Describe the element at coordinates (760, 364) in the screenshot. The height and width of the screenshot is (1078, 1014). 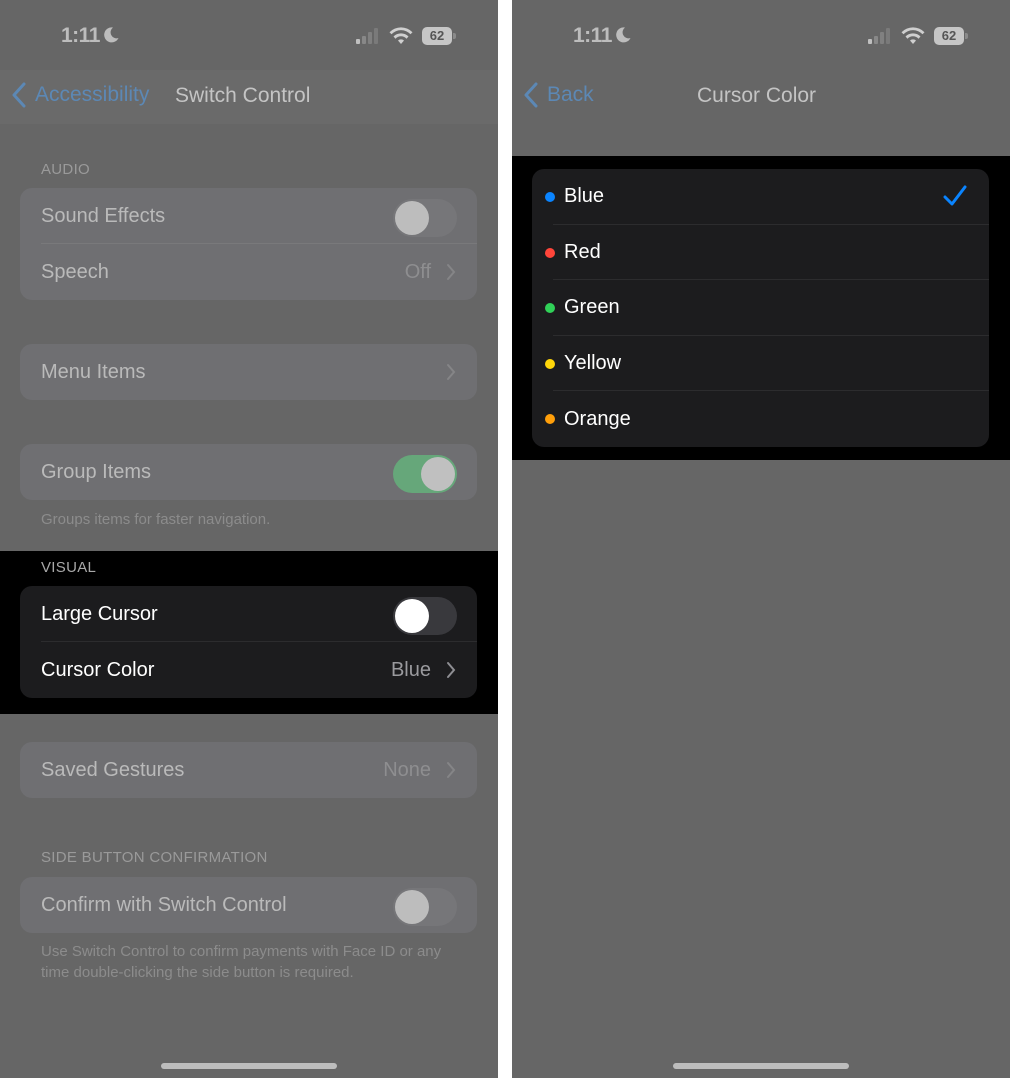
I see `color-option-yellow: Yellow` at that location.